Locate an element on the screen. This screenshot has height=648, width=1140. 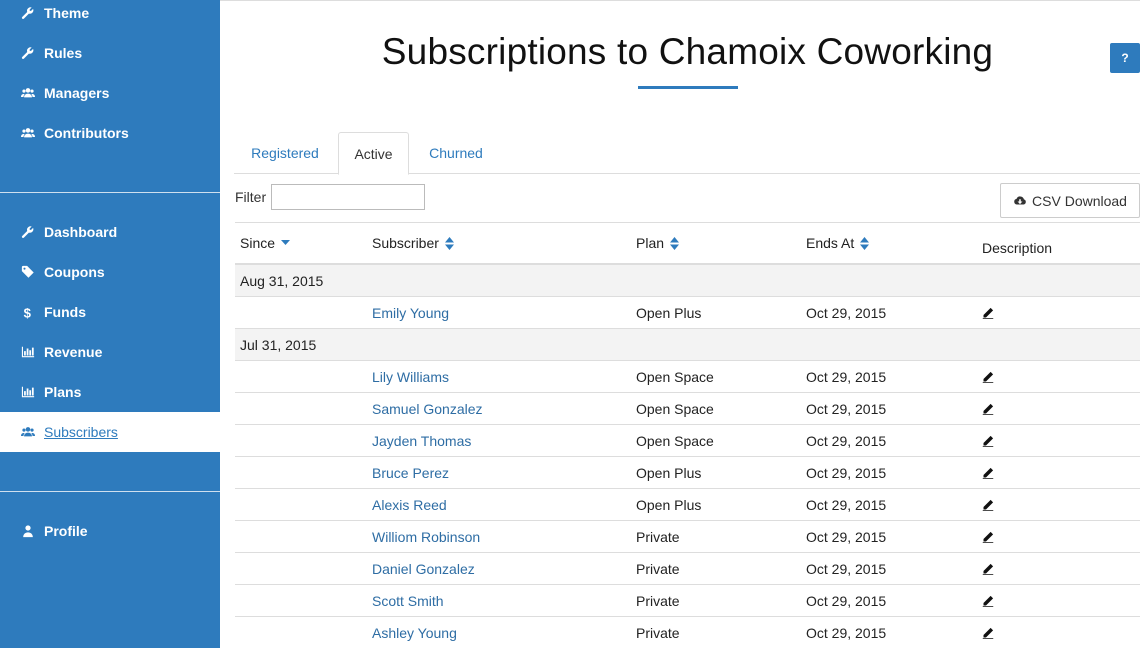
subscriber-link: Ashley Young is located at coordinates (414, 632).